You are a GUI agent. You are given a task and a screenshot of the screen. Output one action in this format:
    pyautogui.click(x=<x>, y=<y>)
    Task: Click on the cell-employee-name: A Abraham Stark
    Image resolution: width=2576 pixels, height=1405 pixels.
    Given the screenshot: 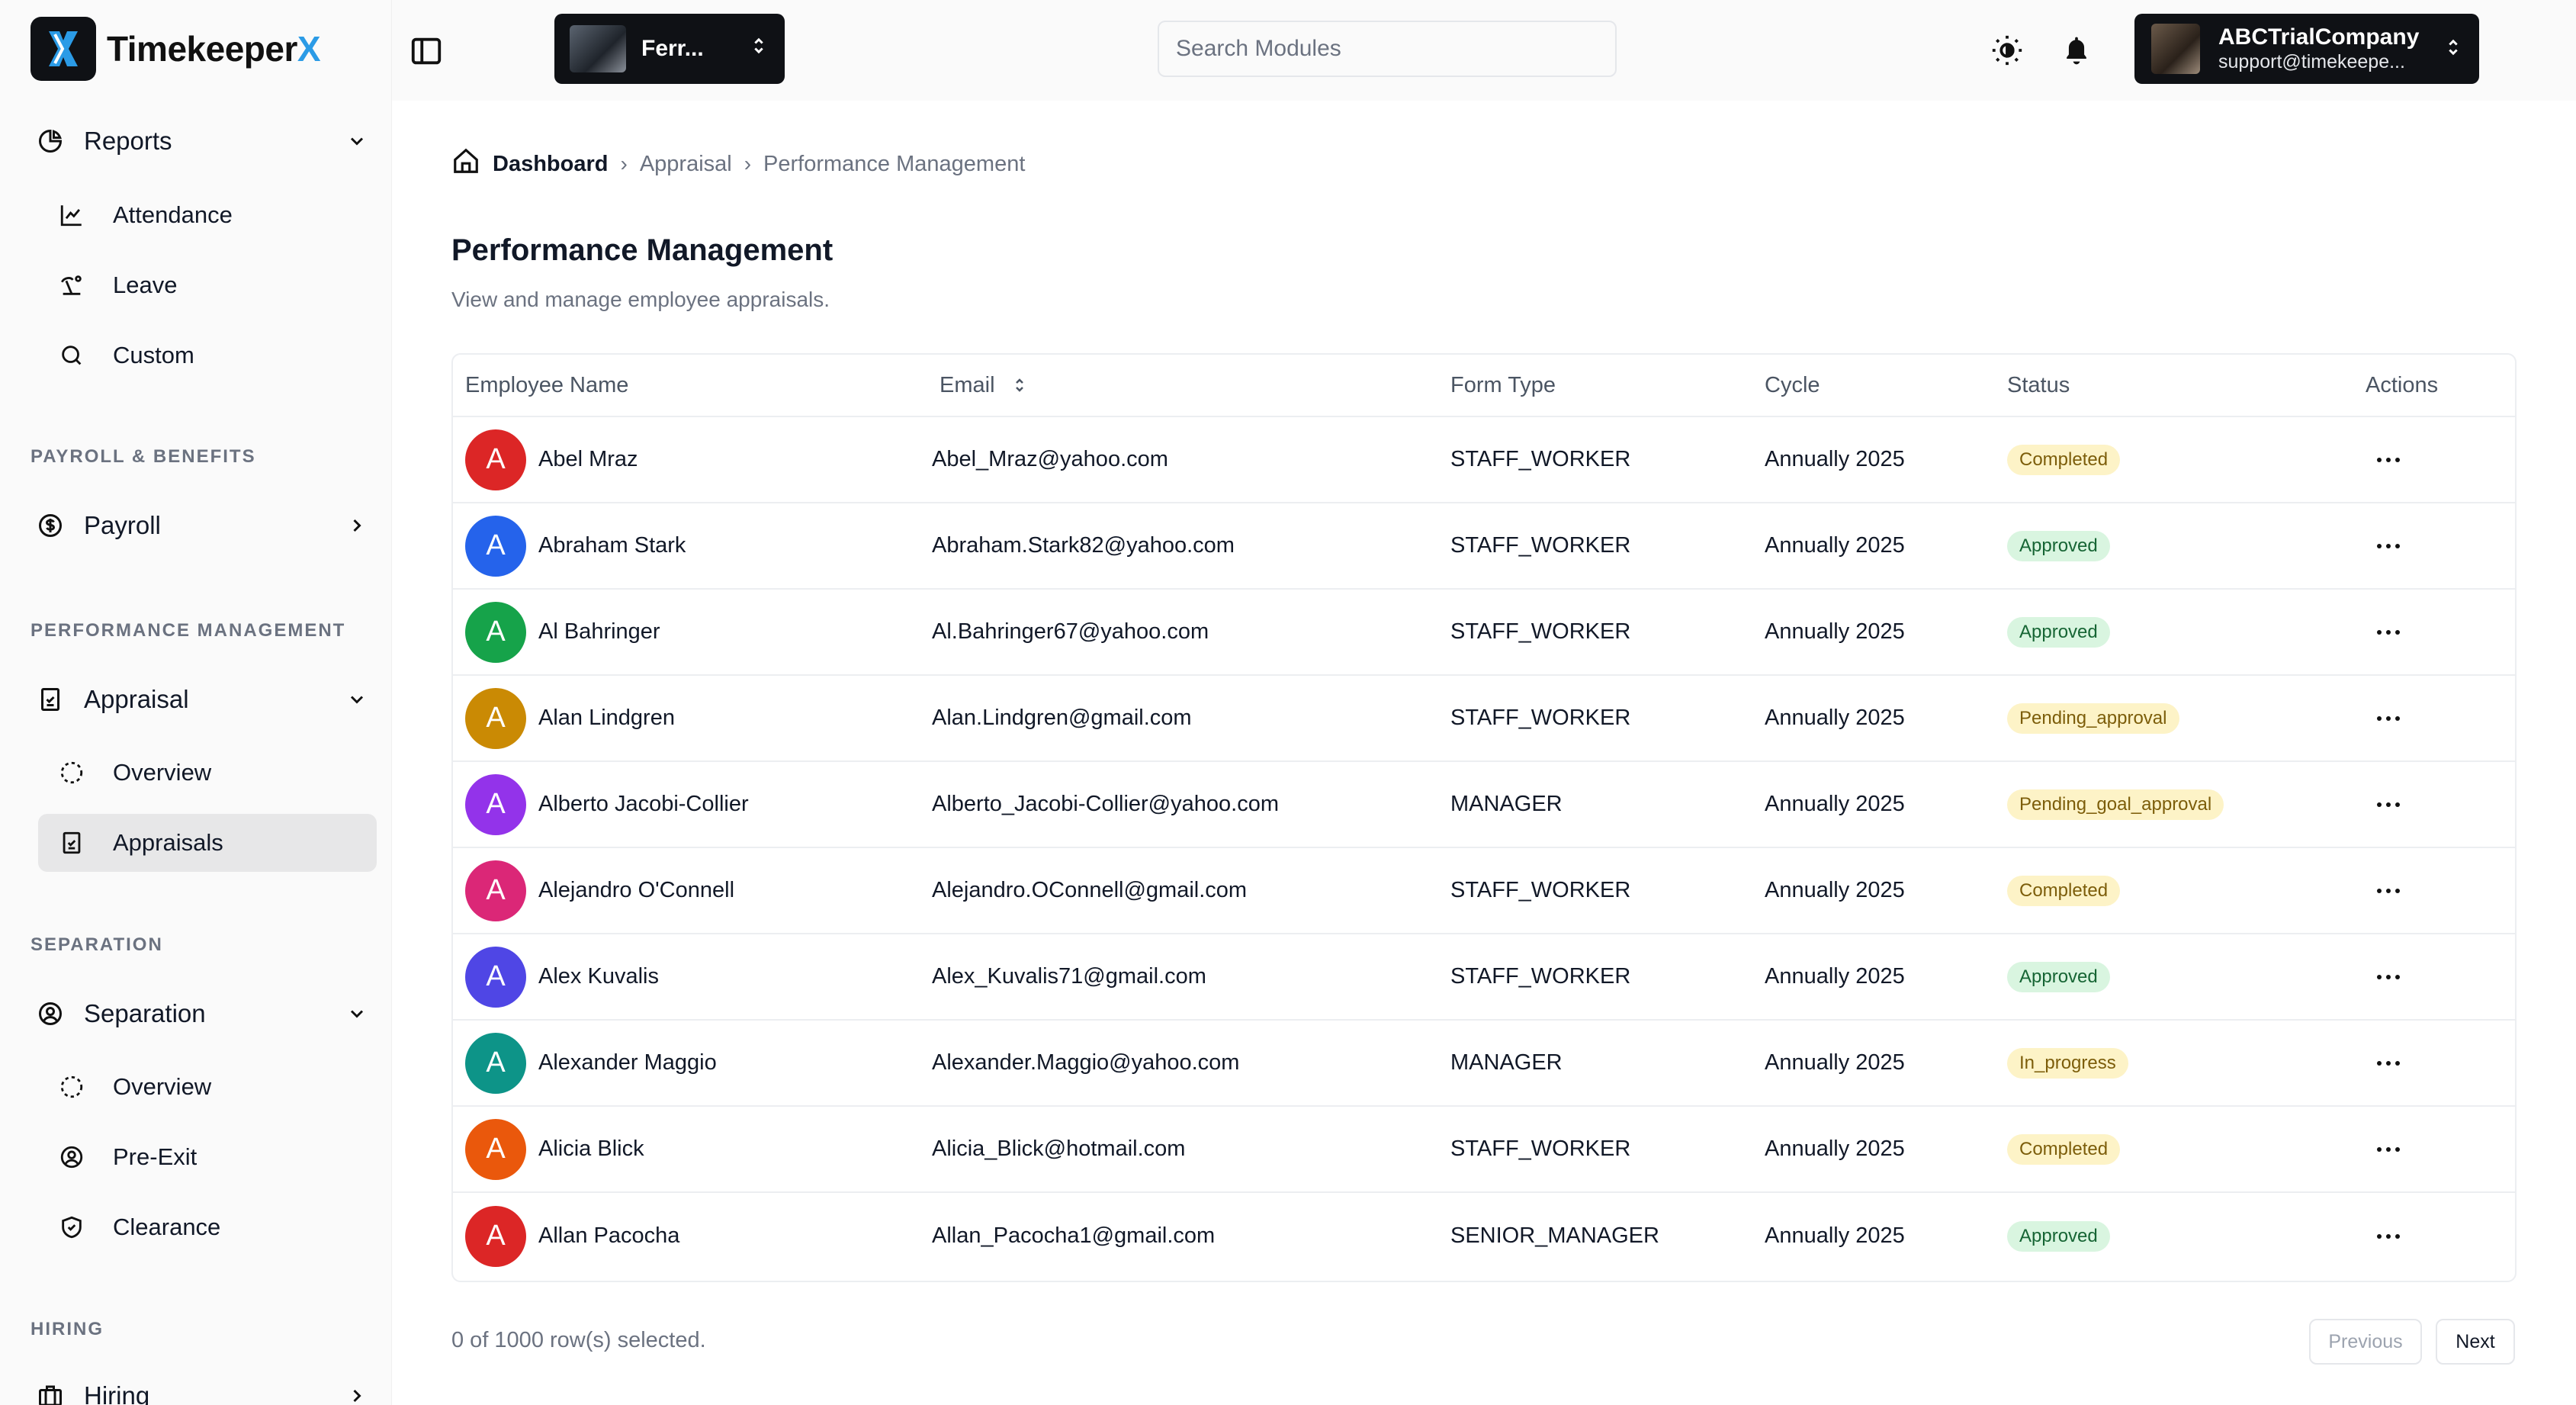 What is the action you would take?
    pyautogui.click(x=686, y=546)
    